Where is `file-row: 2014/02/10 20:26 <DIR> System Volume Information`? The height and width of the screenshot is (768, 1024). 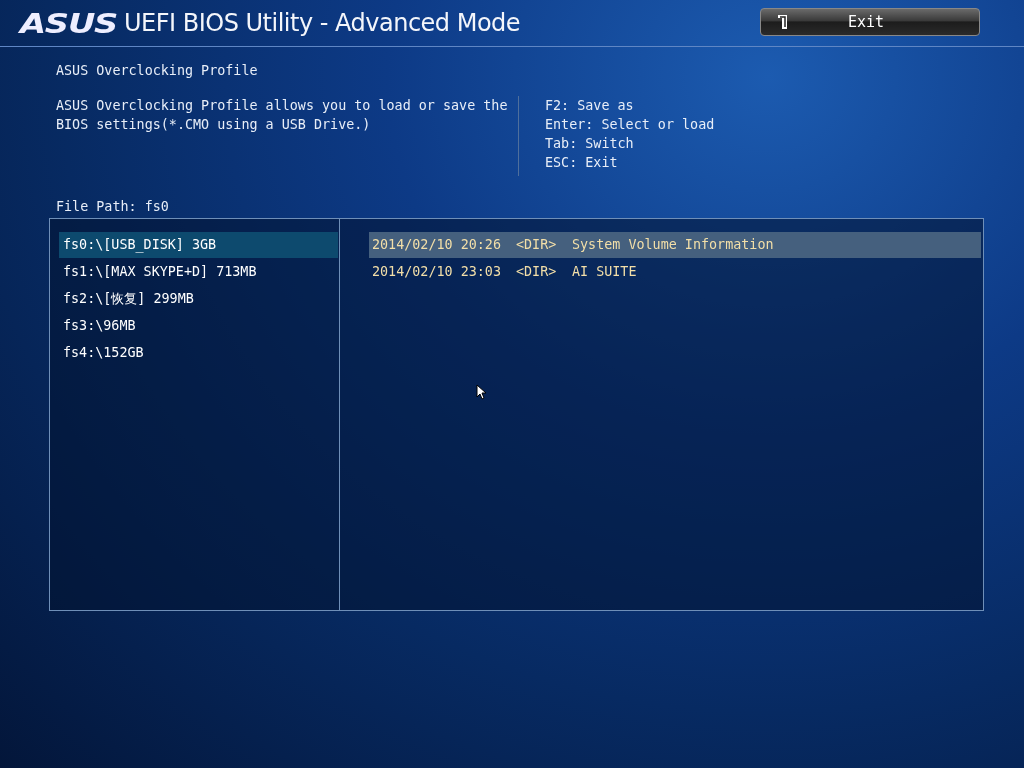
file-row: 2014/02/10 20:26 <DIR> System Volume Information is located at coordinates (675, 245).